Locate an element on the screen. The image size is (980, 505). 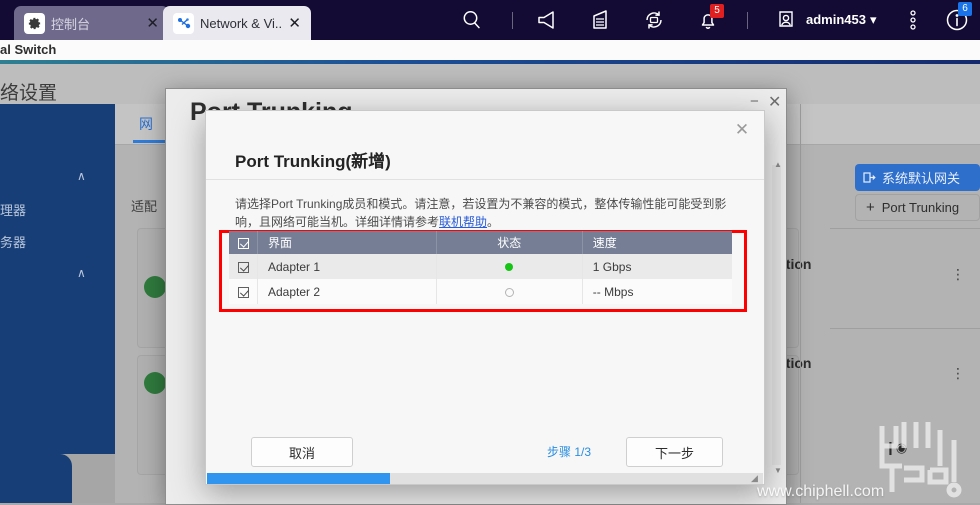
row-speed: 1 Gbps is located at coordinates (612, 266).